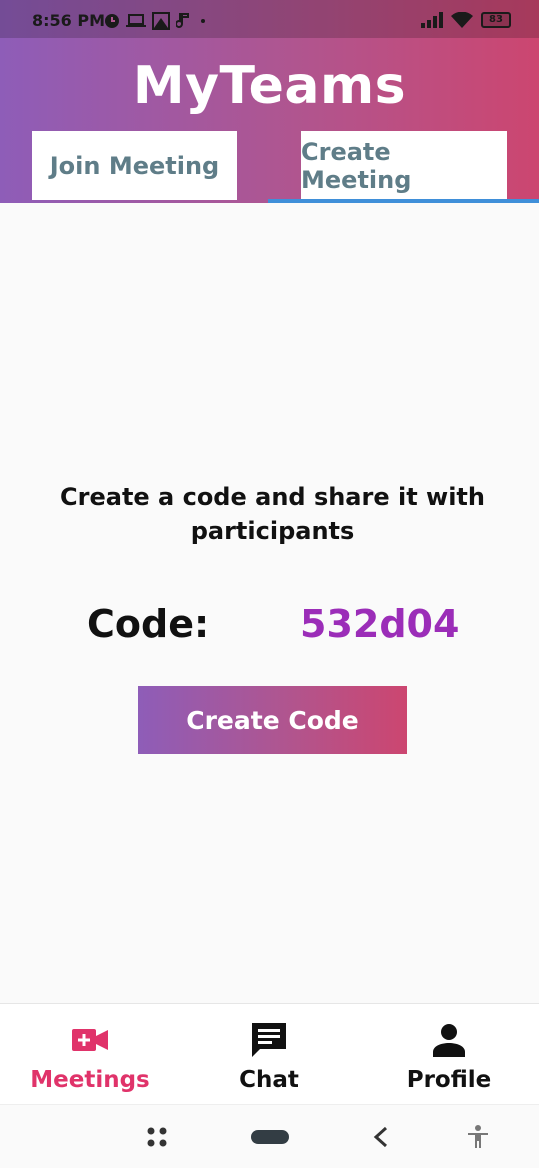  What do you see at coordinates (272, 720) in the screenshot?
I see `create-code-button: Create Code` at bounding box center [272, 720].